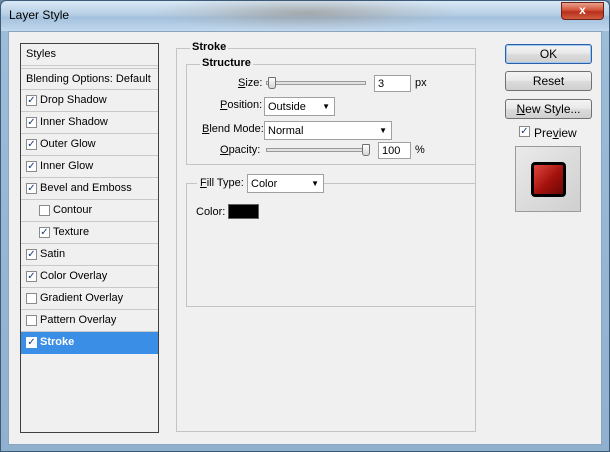 The image size is (610, 452). What do you see at coordinates (211, 212) in the screenshot?
I see `color-label: Color:` at bounding box center [211, 212].